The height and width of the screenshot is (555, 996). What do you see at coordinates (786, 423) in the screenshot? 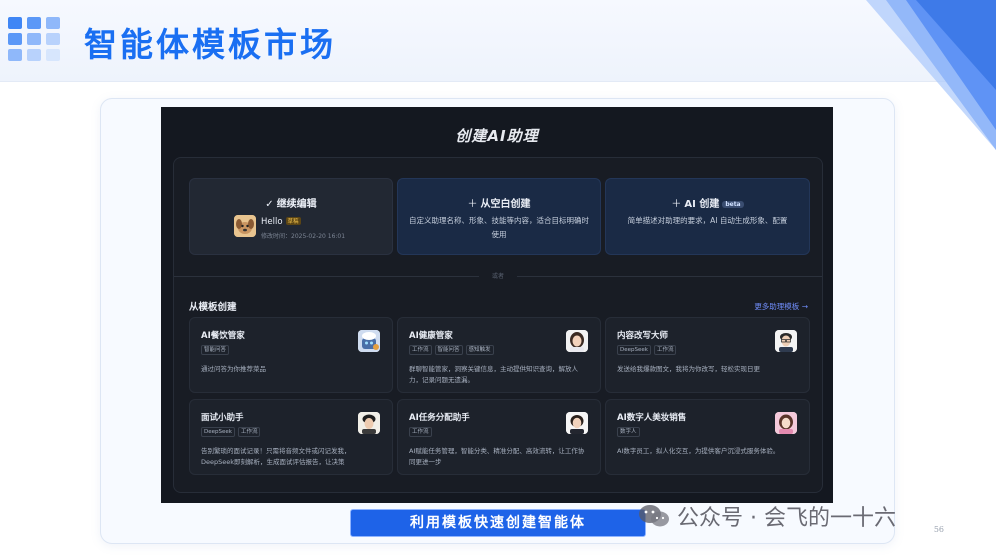
I see `makeup-woman-avatar` at bounding box center [786, 423].